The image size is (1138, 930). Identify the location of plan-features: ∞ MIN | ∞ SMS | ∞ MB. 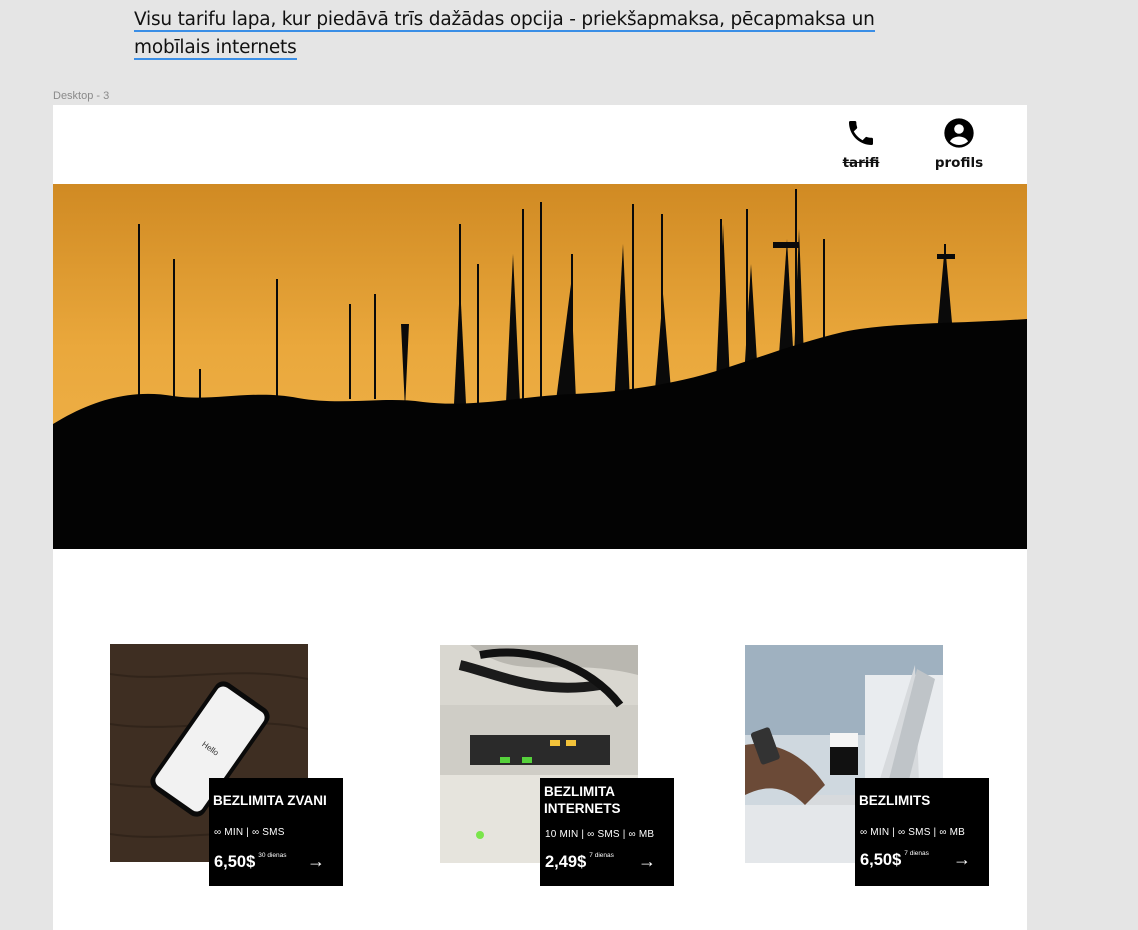
(913, 832).